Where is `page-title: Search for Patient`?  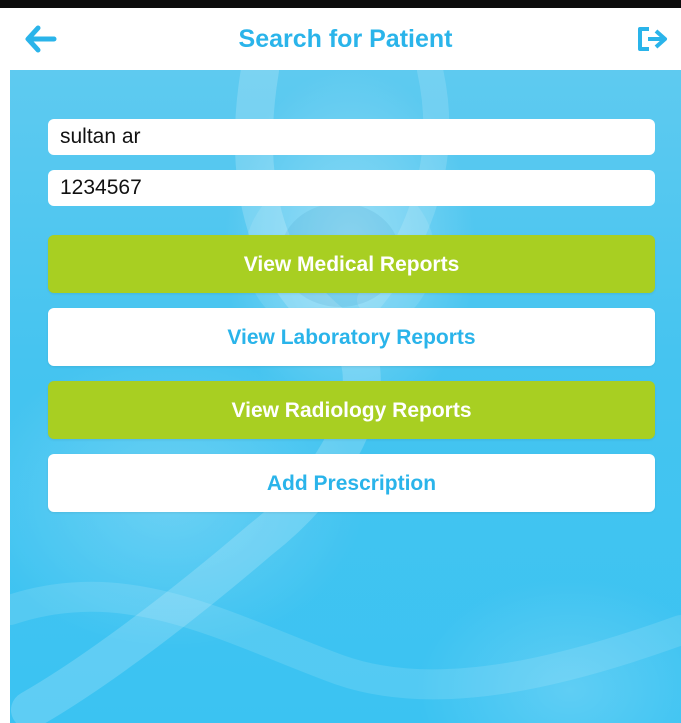
page-title: Search for Patient is located at coordinates (345, 39).